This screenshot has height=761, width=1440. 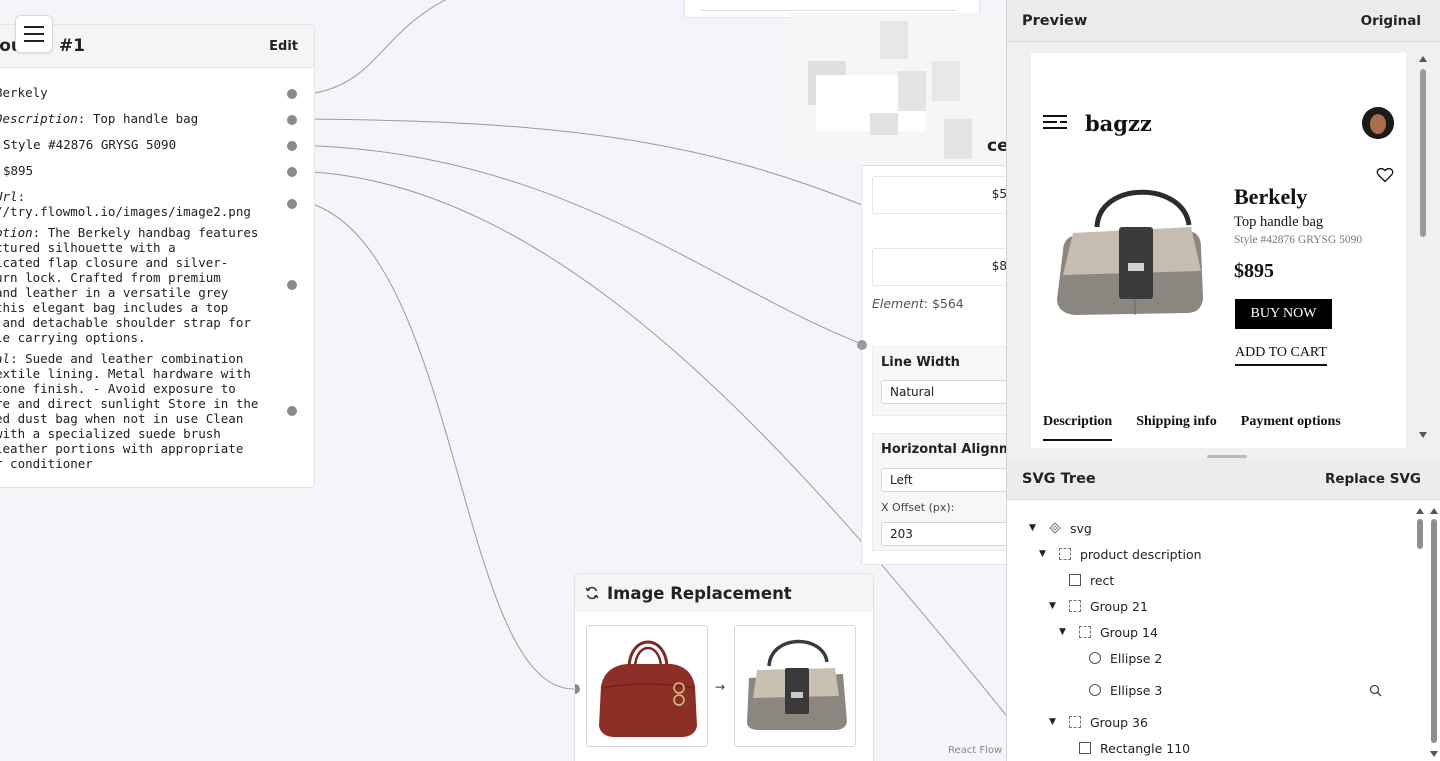 I want to click on preview-brand: bagzz, so click(x=1118, y=123).